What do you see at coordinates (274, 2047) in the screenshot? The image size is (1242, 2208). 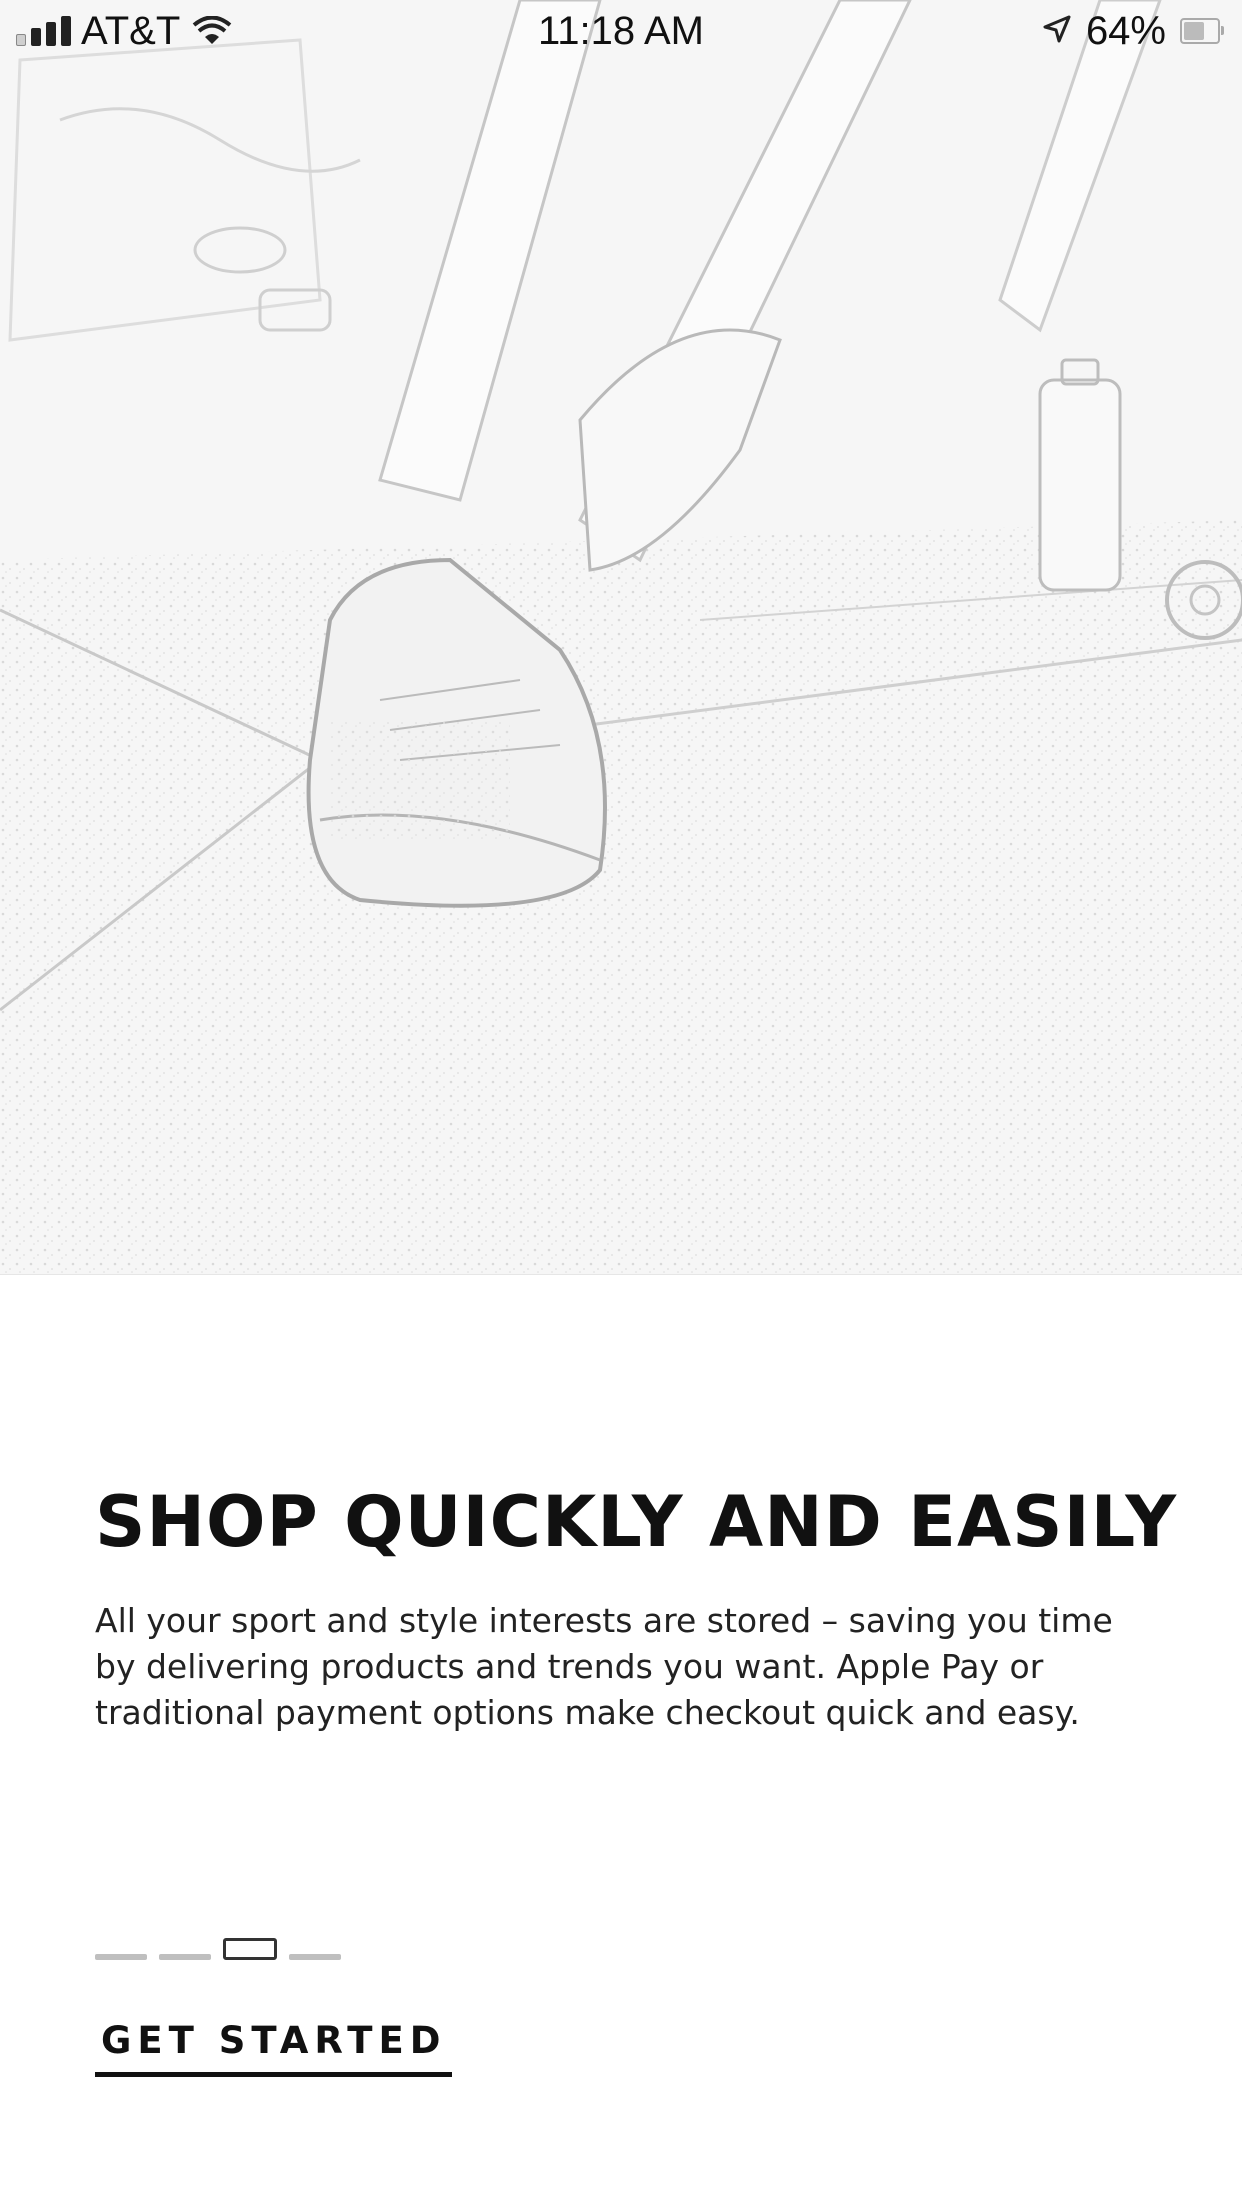 I see `get-started-button: GET STARTED` at bounding box center [274, 2047].